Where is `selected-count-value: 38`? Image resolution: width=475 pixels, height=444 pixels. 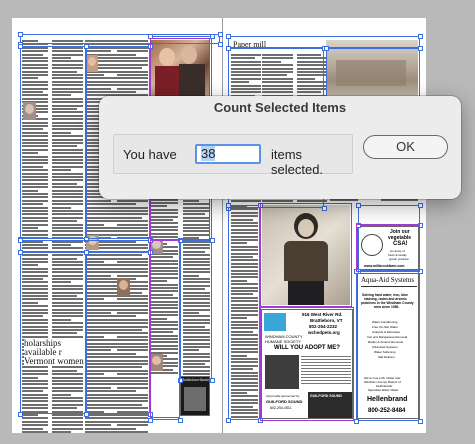
selected-count-value: 38 is located at coordinates (208, 153).